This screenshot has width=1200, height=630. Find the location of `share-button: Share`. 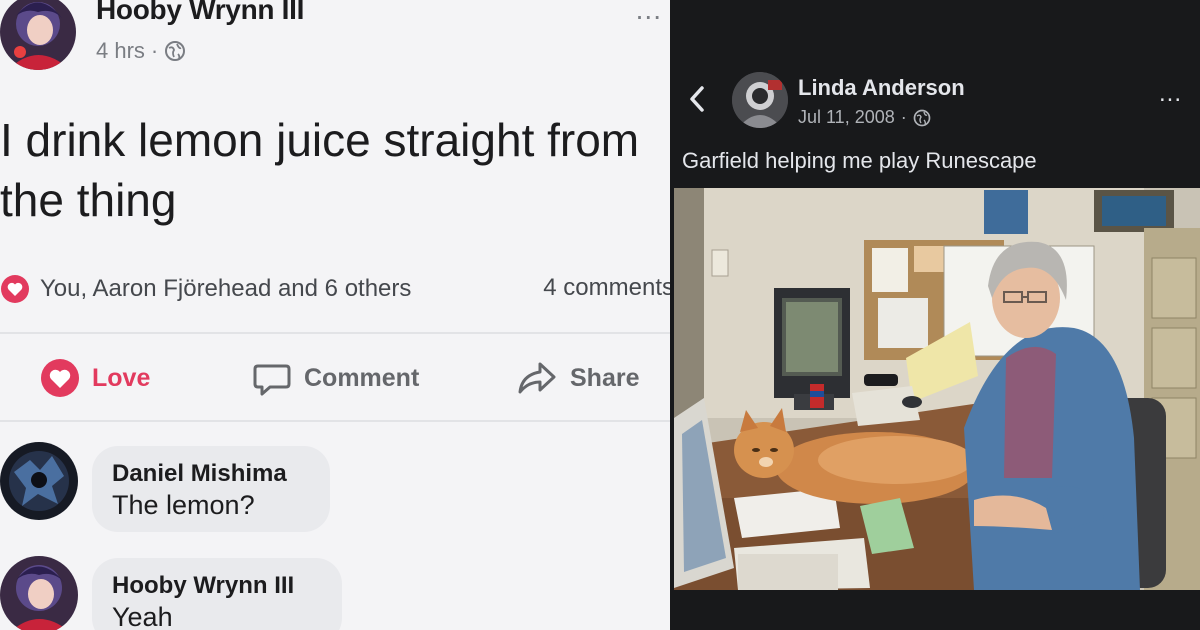

share-button: Share is located at coordinates (577, 378).